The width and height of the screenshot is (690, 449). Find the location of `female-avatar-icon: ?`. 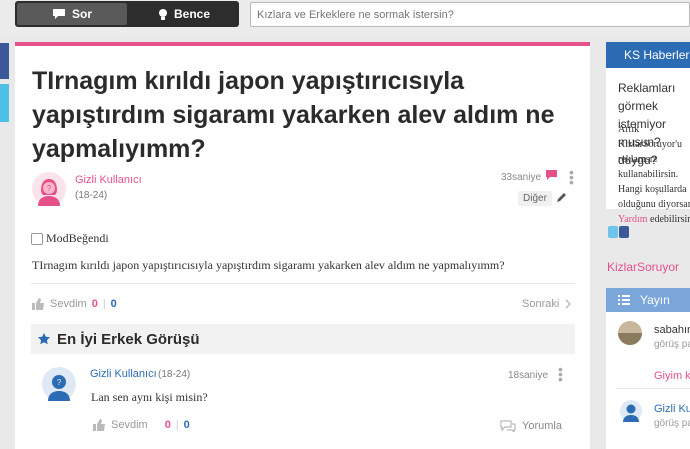

female-avatar-icon: ? is located at coordinates (49, 189).